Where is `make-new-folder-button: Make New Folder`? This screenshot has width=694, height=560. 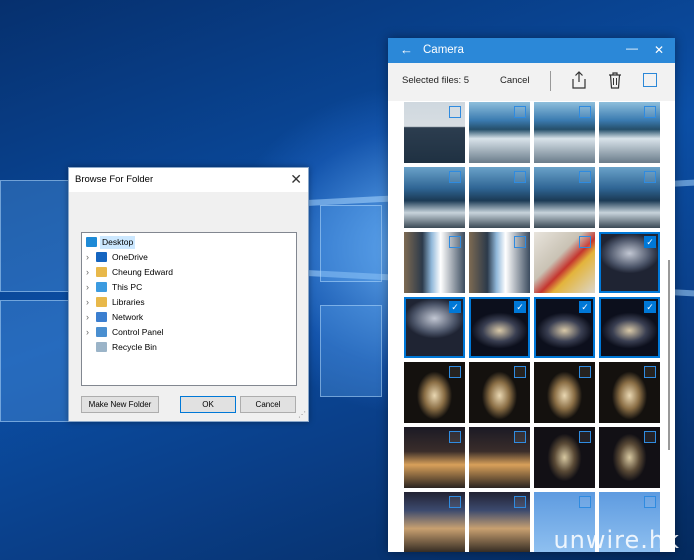 make-new-folder-button: Make New Folder is located at coordinates (120, 404).